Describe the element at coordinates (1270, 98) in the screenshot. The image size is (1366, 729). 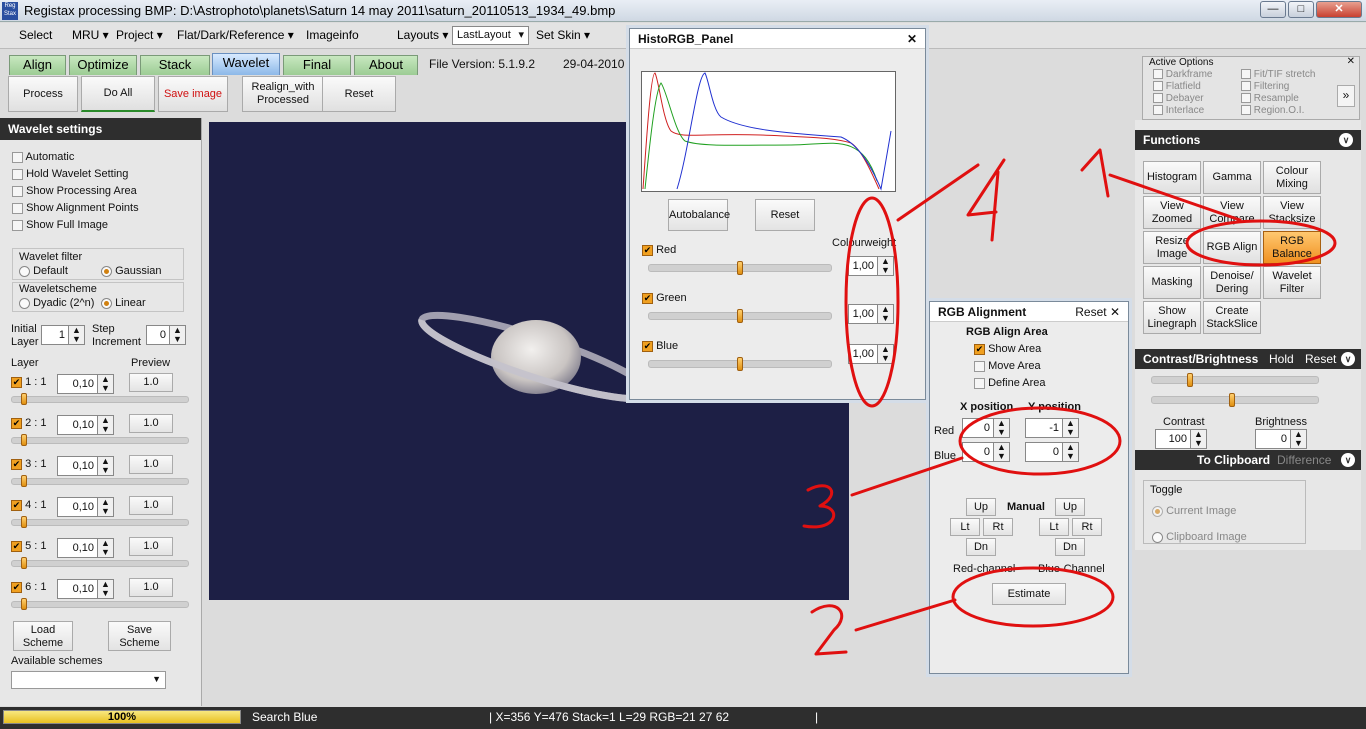
I see `active-option-item: Resample` at that location.